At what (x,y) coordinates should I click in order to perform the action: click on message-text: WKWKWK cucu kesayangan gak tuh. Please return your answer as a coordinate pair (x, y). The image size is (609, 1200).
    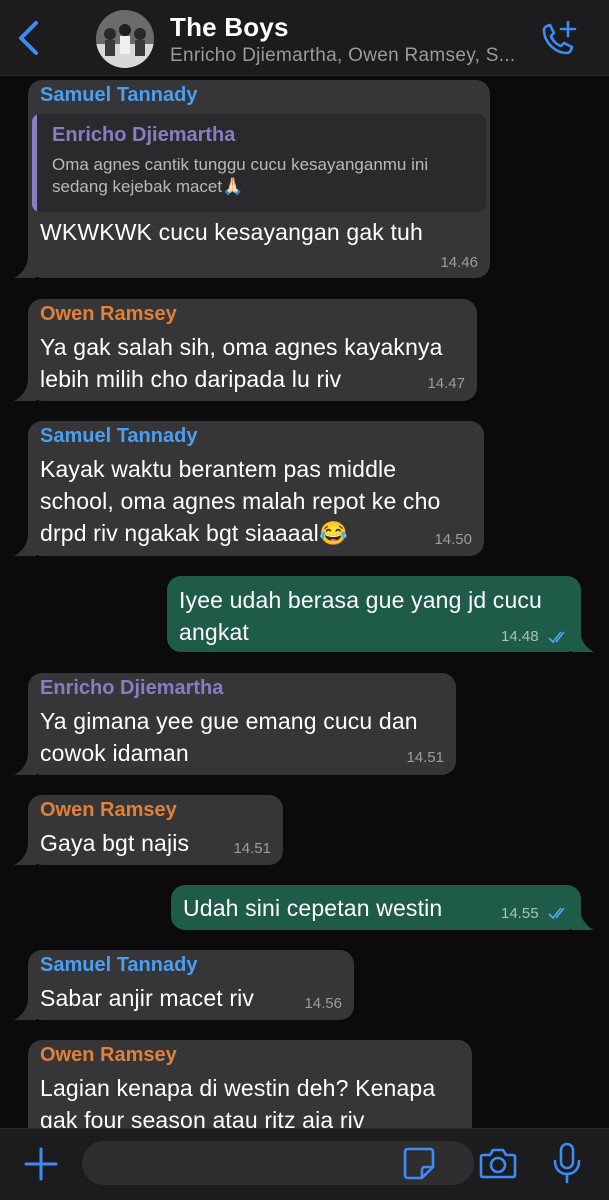
    Looking at the image, I should click on (231, 232).